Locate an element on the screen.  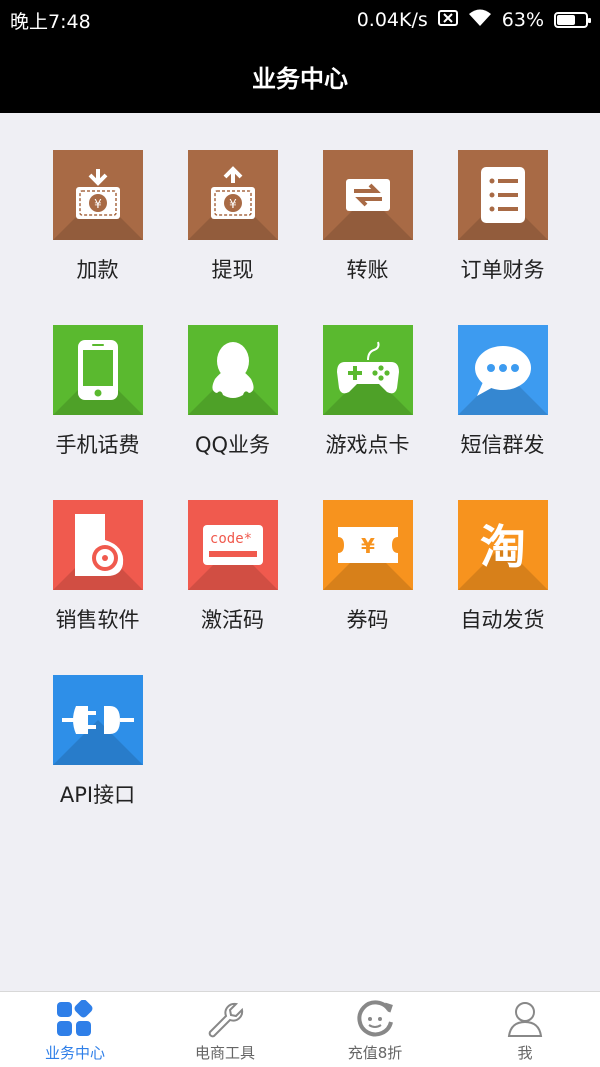
tile-auto-ship: 淘 自动发货 is located at coordinates (502, 580).